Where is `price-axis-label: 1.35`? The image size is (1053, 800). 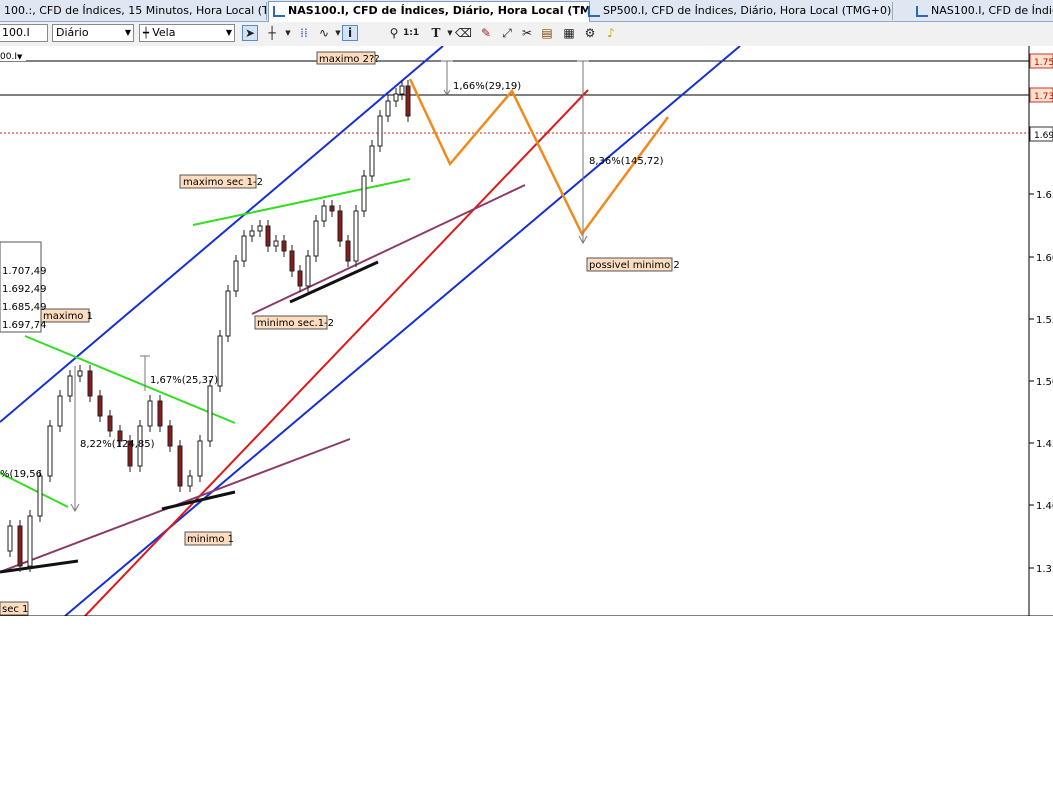 price-axis-label: 1.35 is located at coordinates (1044, 569).